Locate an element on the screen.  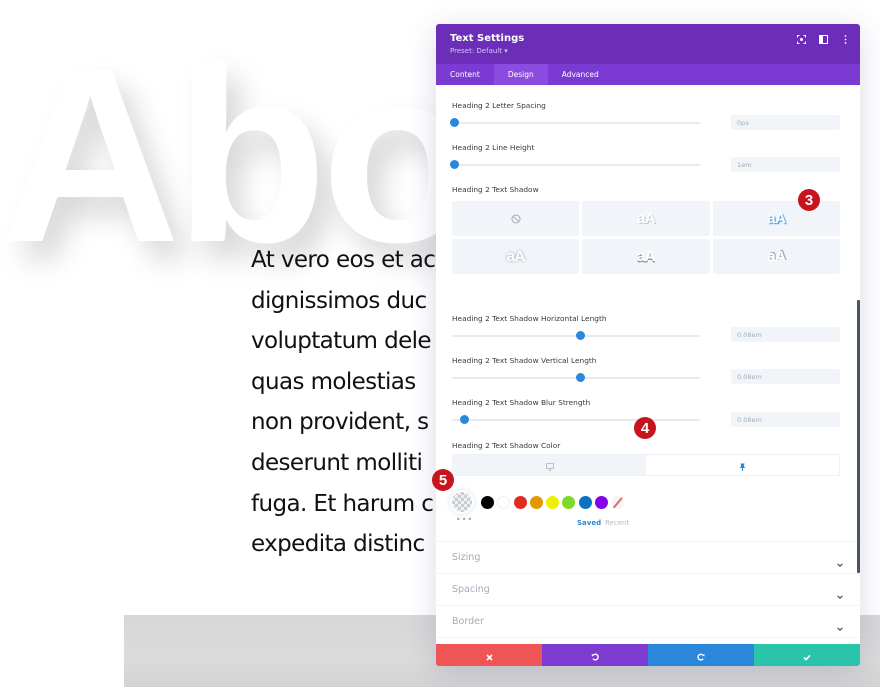
shadow-vertical-input is located at coordinates (785, 376).